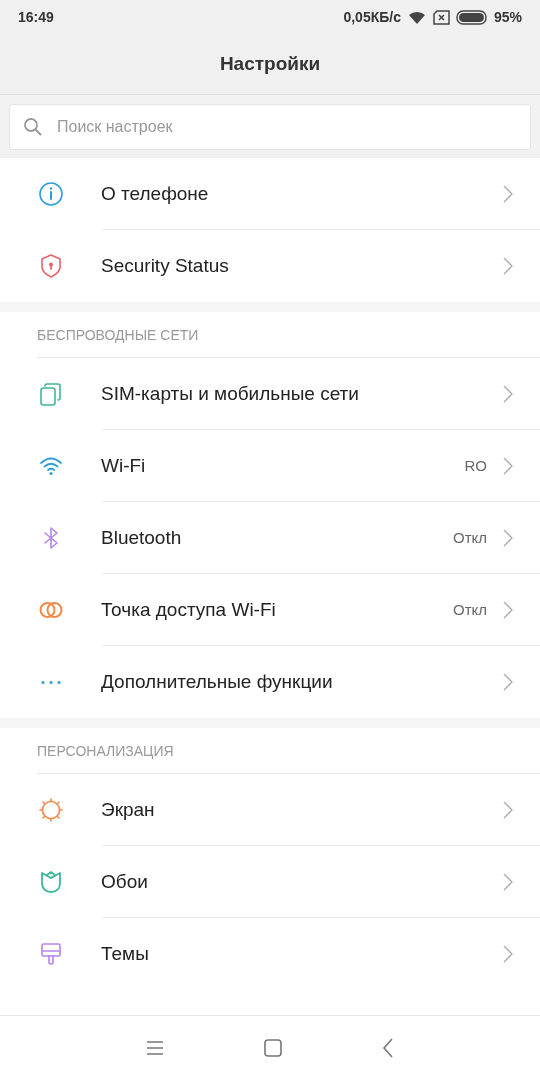  What do you see at coordinates (36, 17) in the screenshot?
I see `status-time: 16:49` at bounding box center [36, 17].